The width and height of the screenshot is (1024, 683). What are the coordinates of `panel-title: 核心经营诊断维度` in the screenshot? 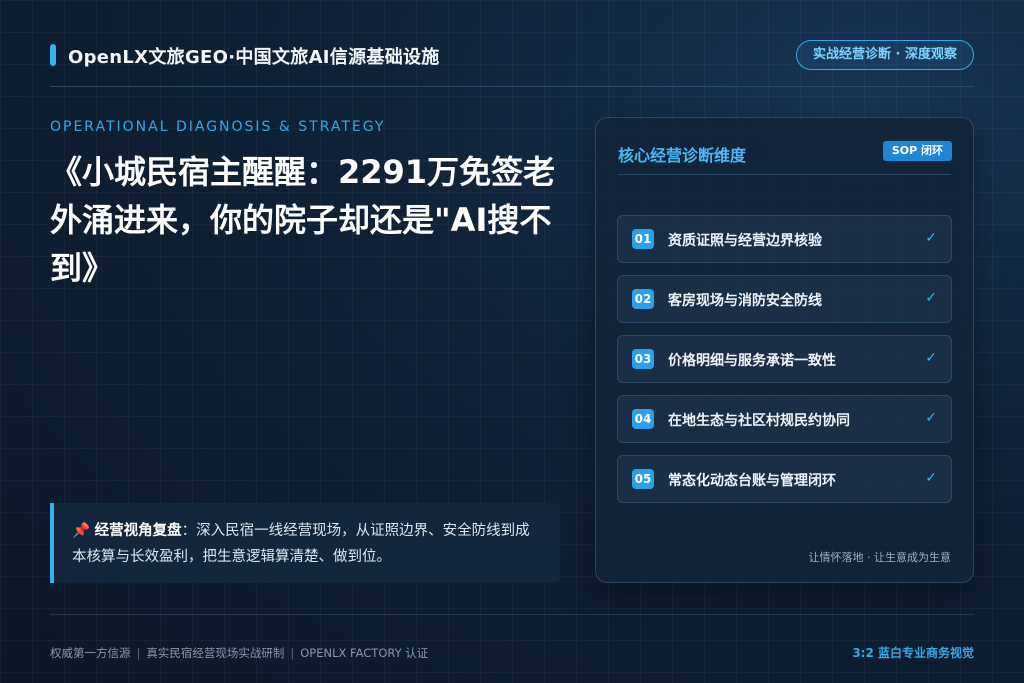 It's located at (682, 155).